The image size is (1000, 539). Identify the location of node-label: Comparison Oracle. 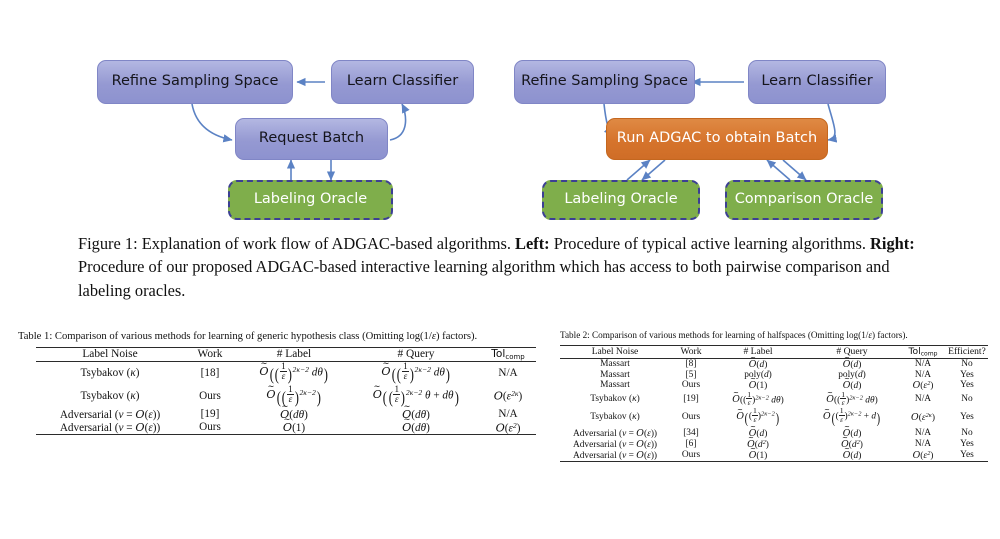
(804, 199).